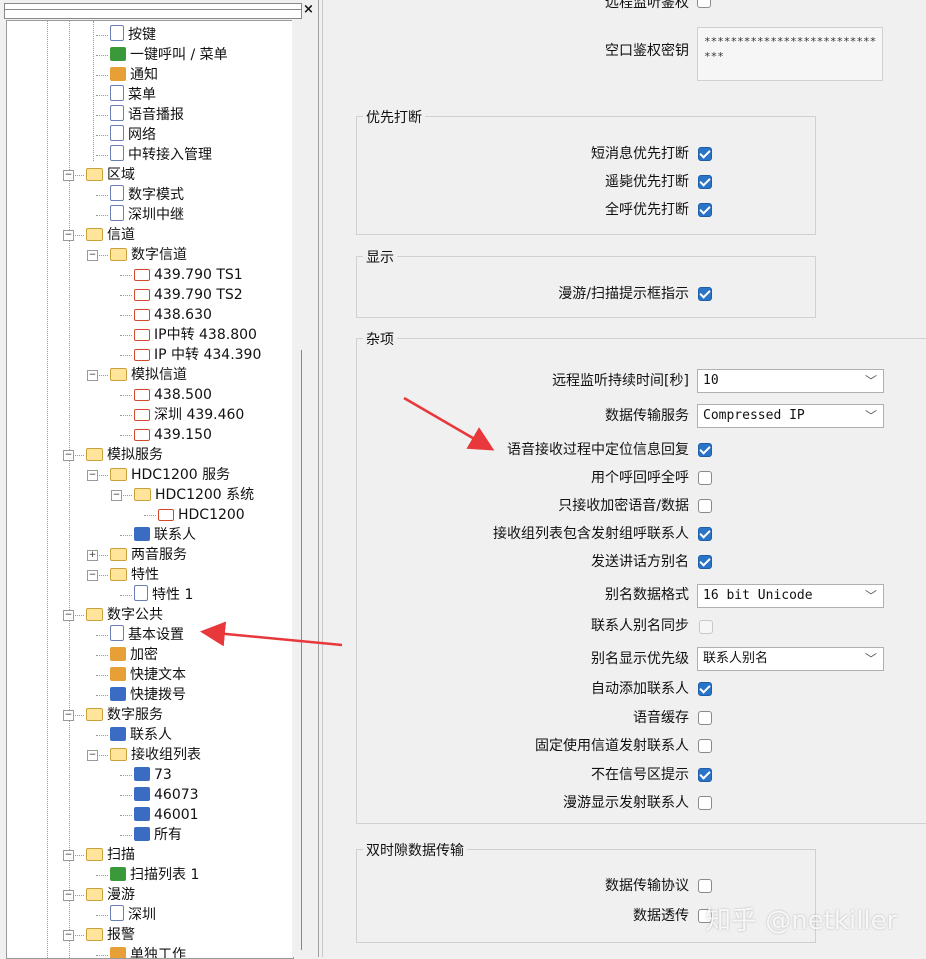 The image size is (926, 959). What do you see at coordinates (141, 255) in the screenshot?
I see `tree-item: 数字信道` at bounding box center [141, 255].